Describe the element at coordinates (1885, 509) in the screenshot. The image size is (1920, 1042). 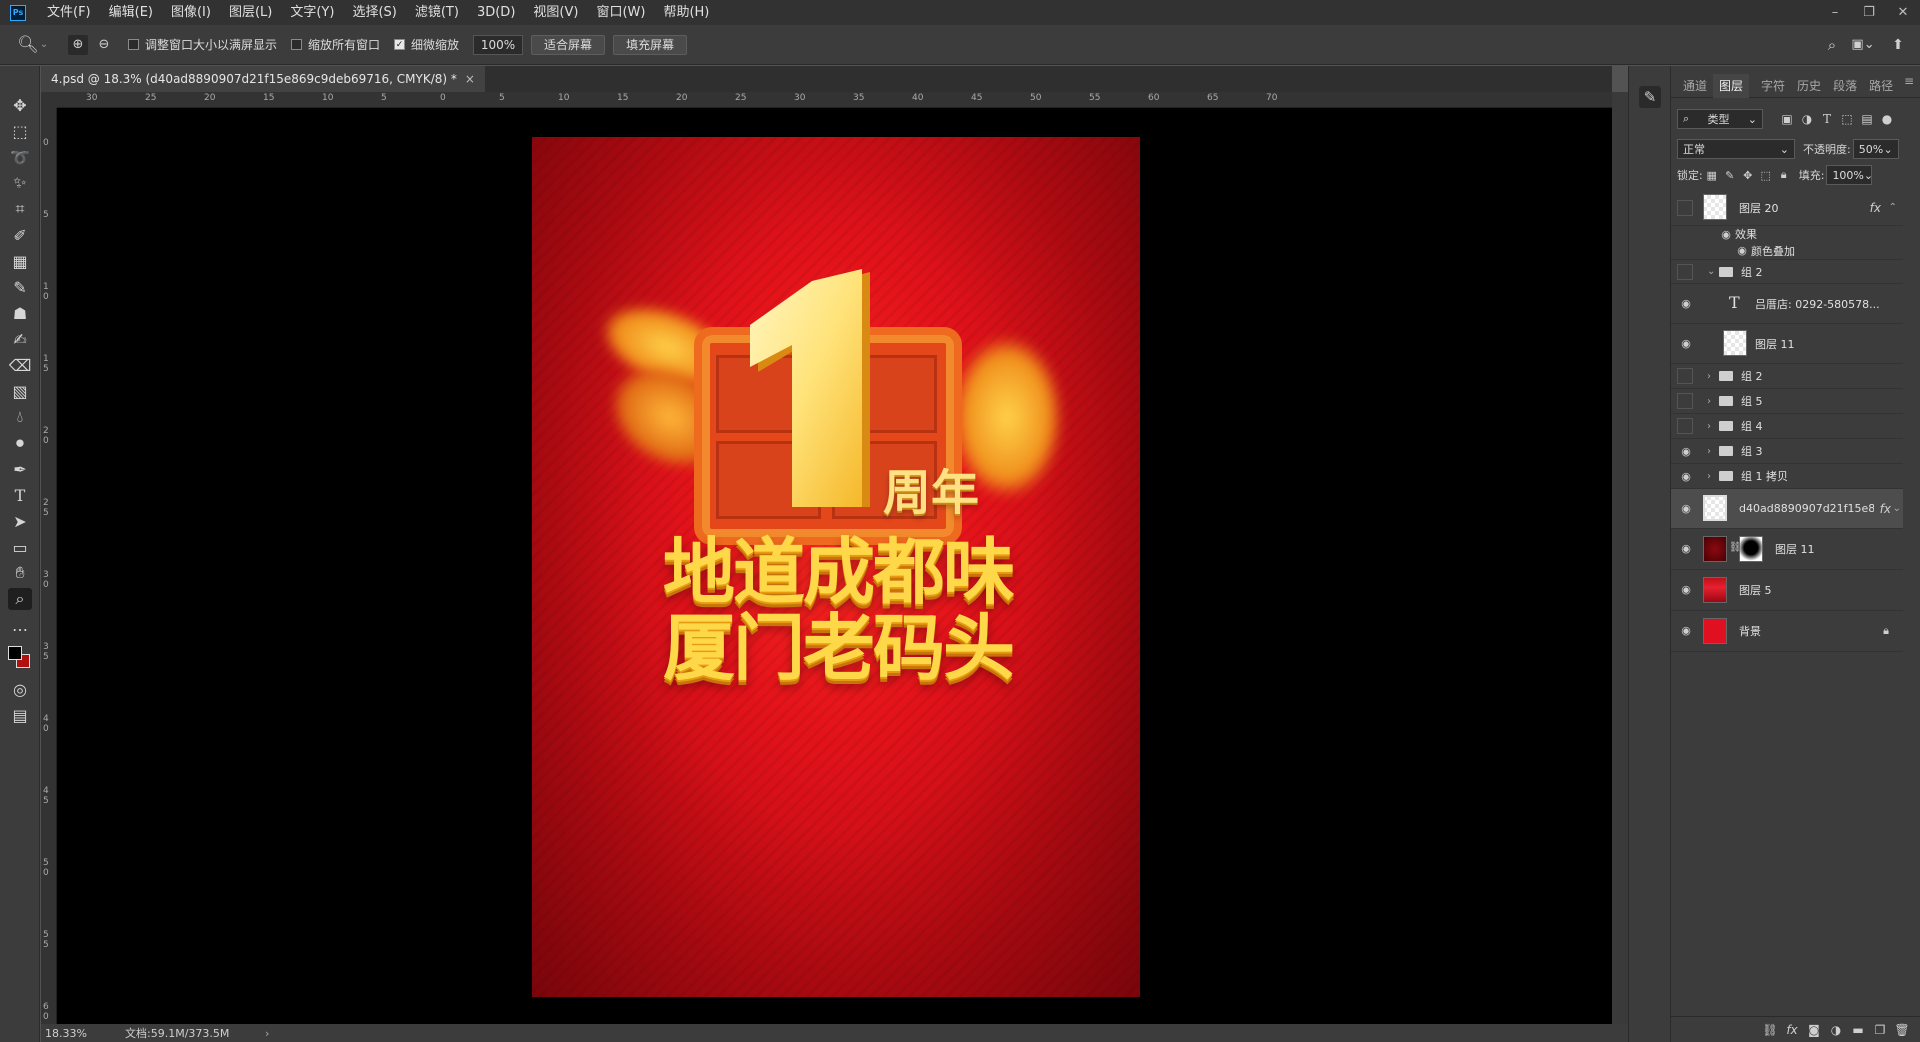
I see `layer-fx-badge: fx` at that location.